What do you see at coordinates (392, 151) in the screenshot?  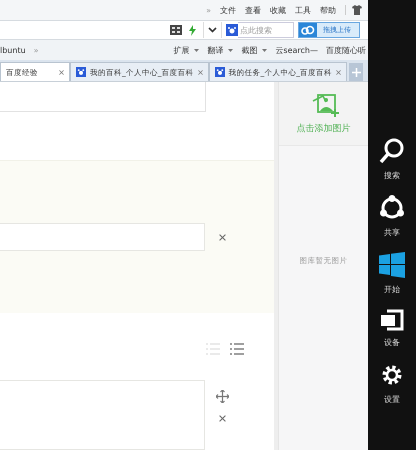 I see `search-icon` at bounding box center [392, 151].